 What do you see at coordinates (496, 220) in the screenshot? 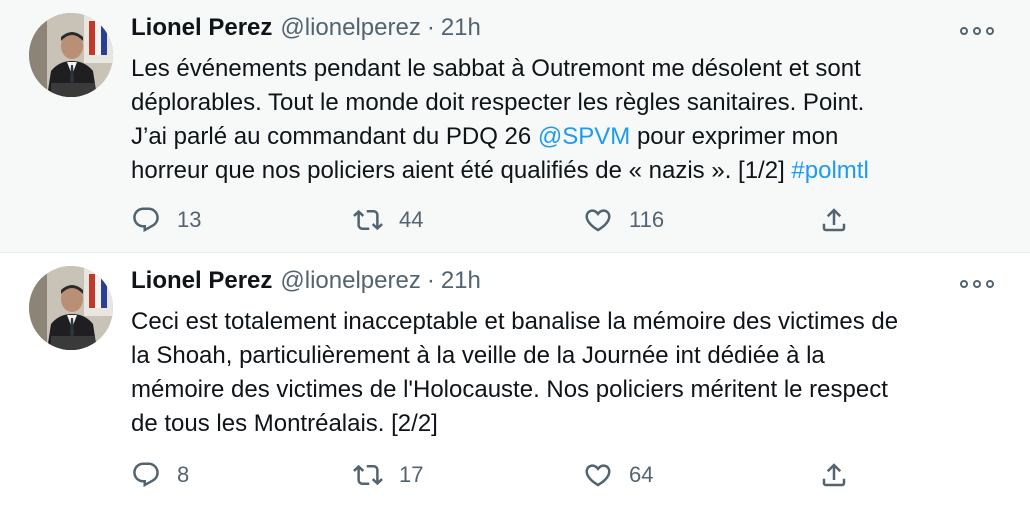
I see `tweet-actions: 13 44 116` at bounding box center [496, 220].